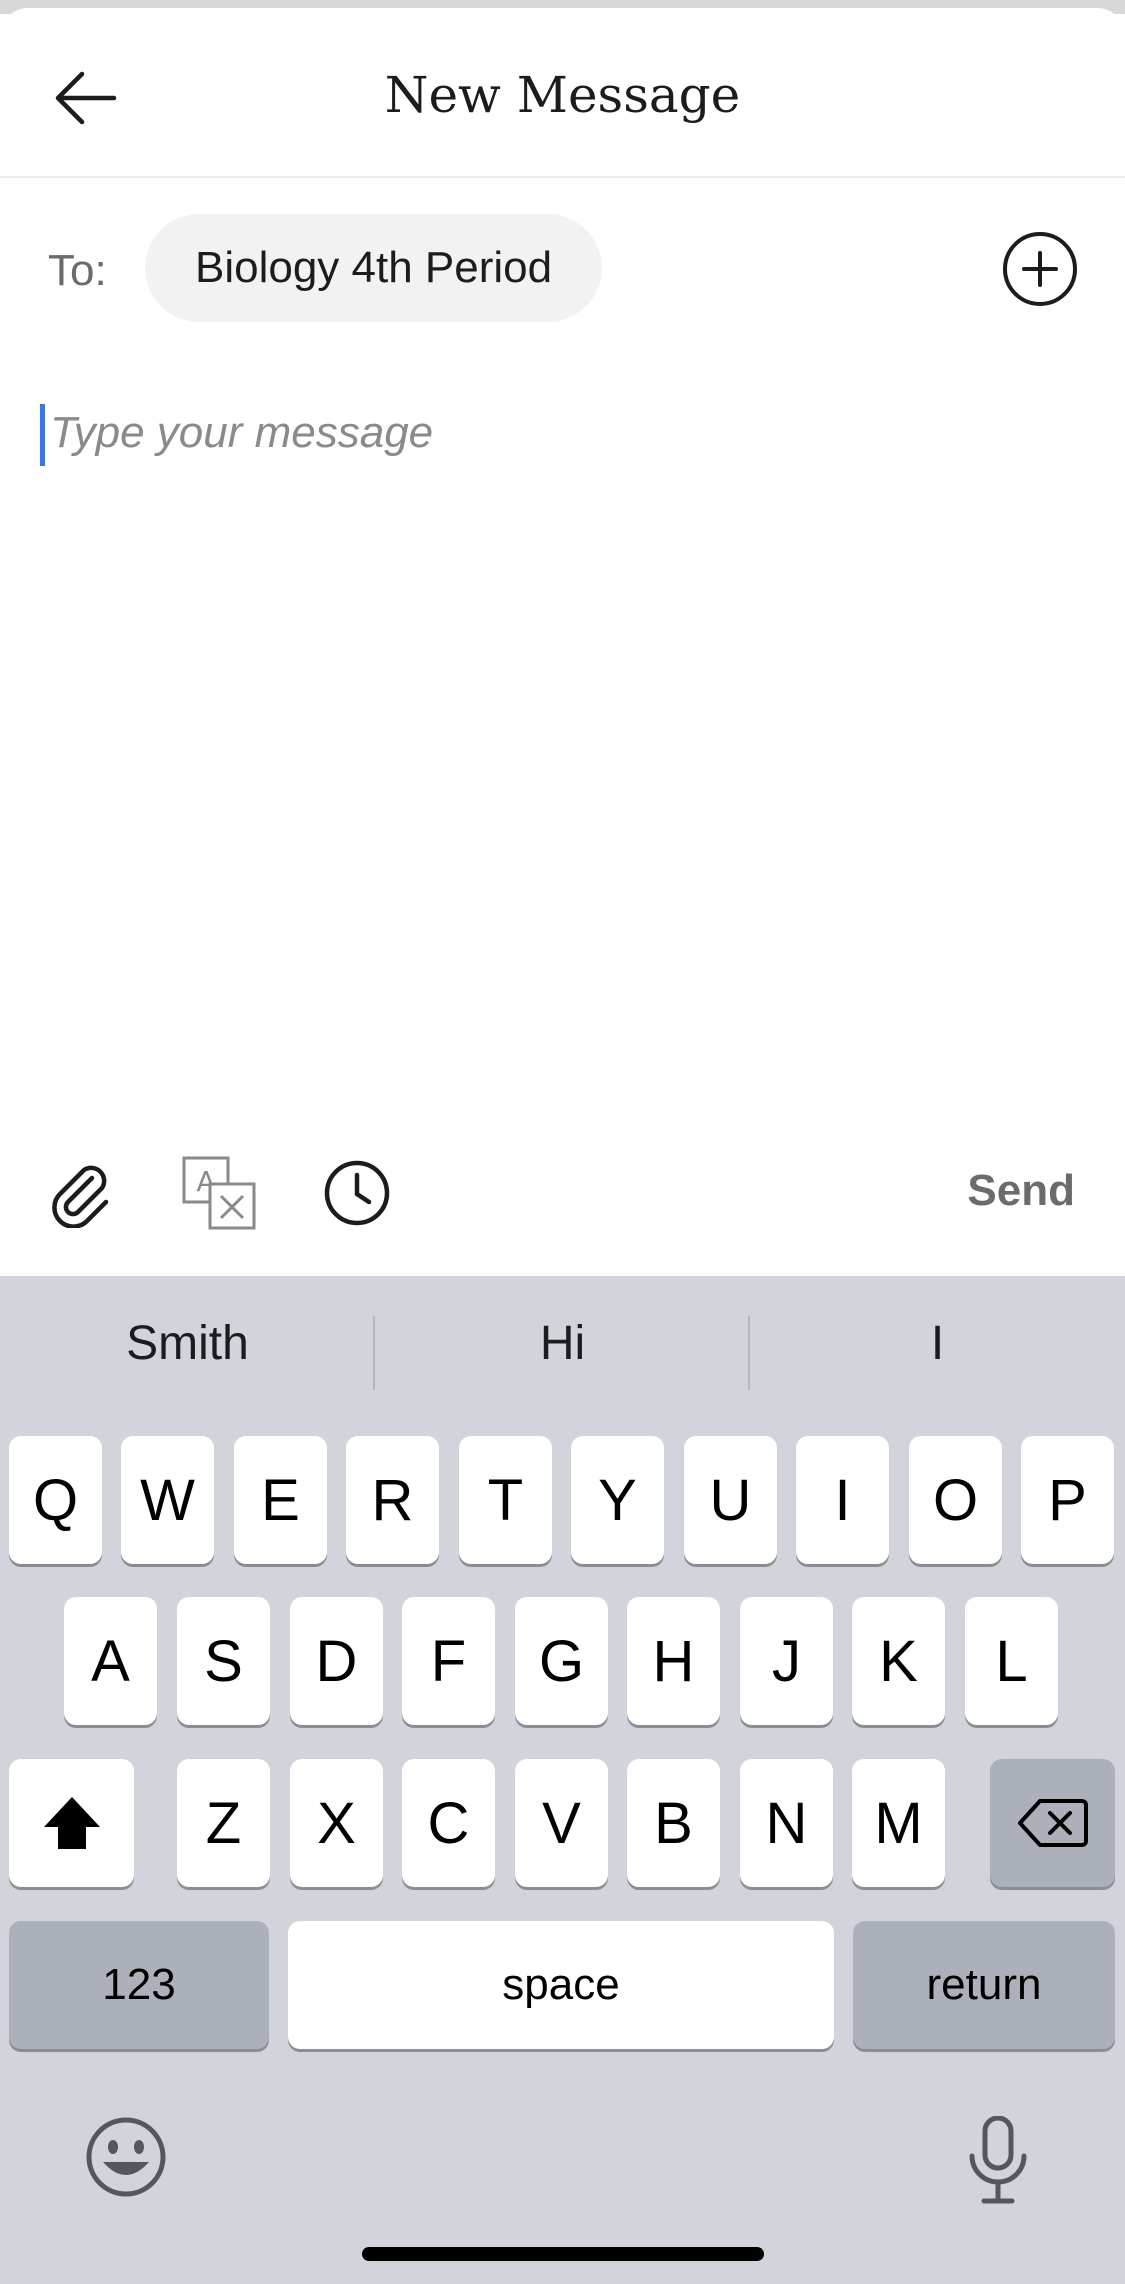 The height and width of the screenshot is (2284, 1125). I want to click on key-v: V, so click(561, 1823).